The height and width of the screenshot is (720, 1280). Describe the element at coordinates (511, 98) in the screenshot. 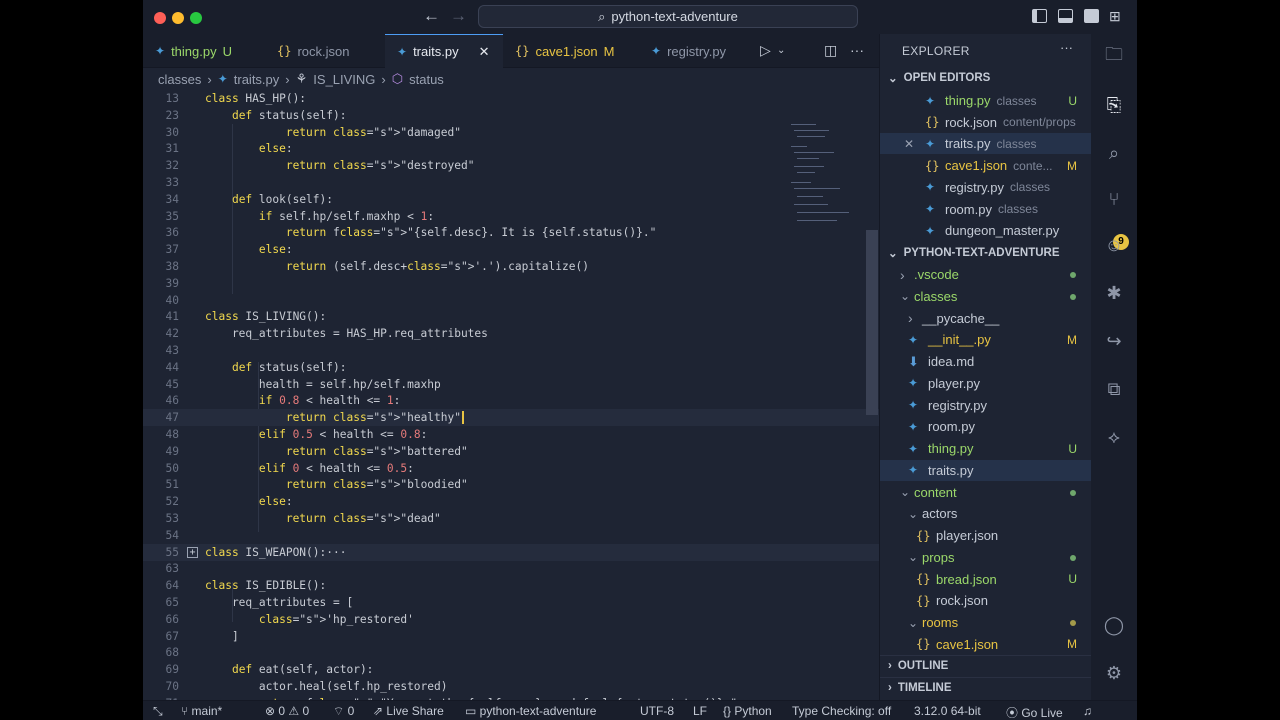

I see `code-line: 13 class HAS_HP():` at that location.